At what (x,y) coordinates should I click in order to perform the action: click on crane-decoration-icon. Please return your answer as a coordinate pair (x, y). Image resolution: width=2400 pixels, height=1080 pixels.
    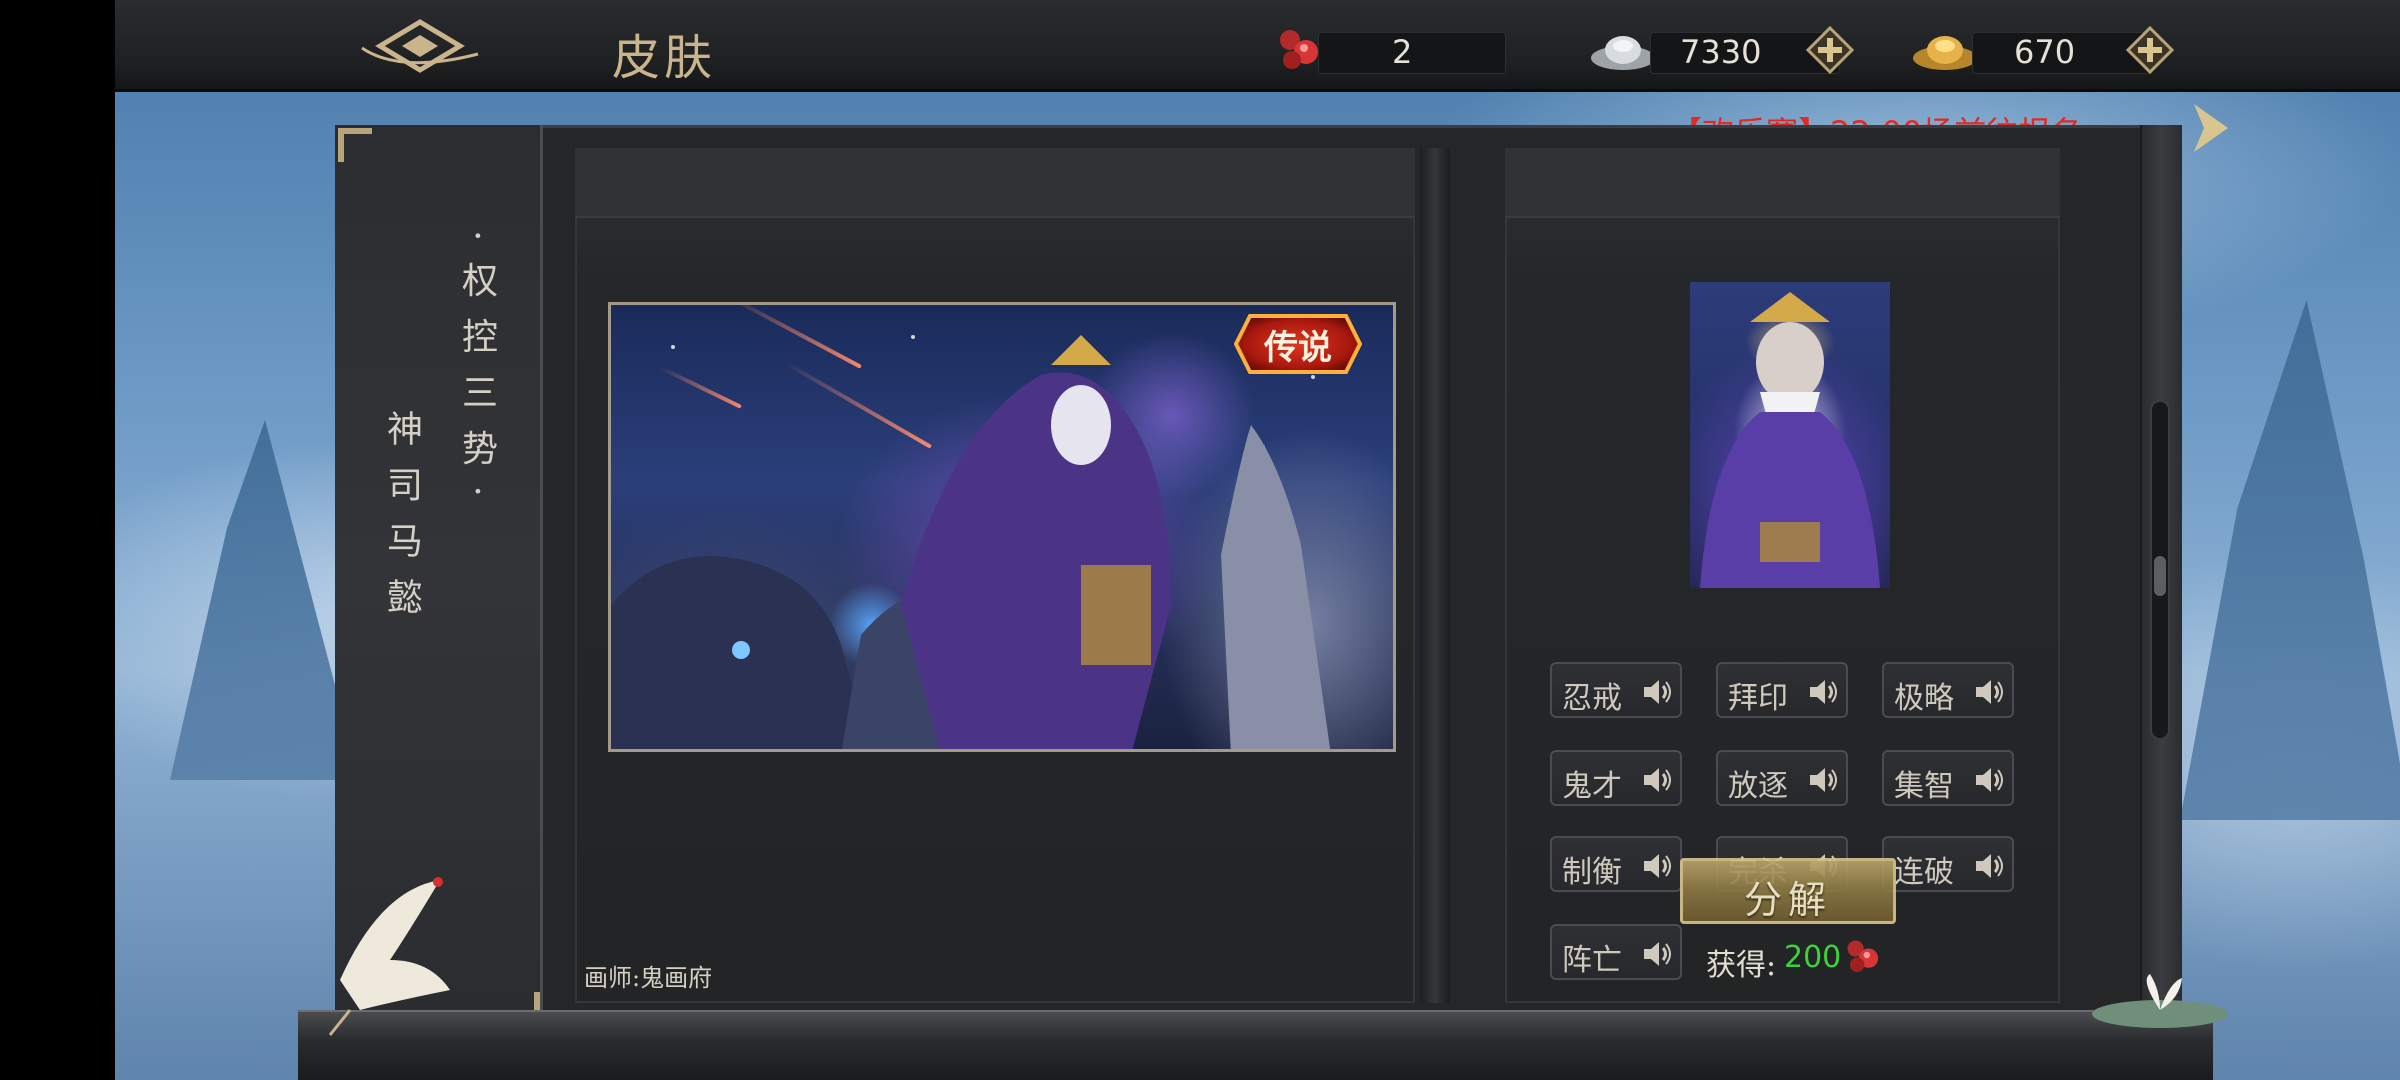
    Looking at the image, I should click on (389, 956).